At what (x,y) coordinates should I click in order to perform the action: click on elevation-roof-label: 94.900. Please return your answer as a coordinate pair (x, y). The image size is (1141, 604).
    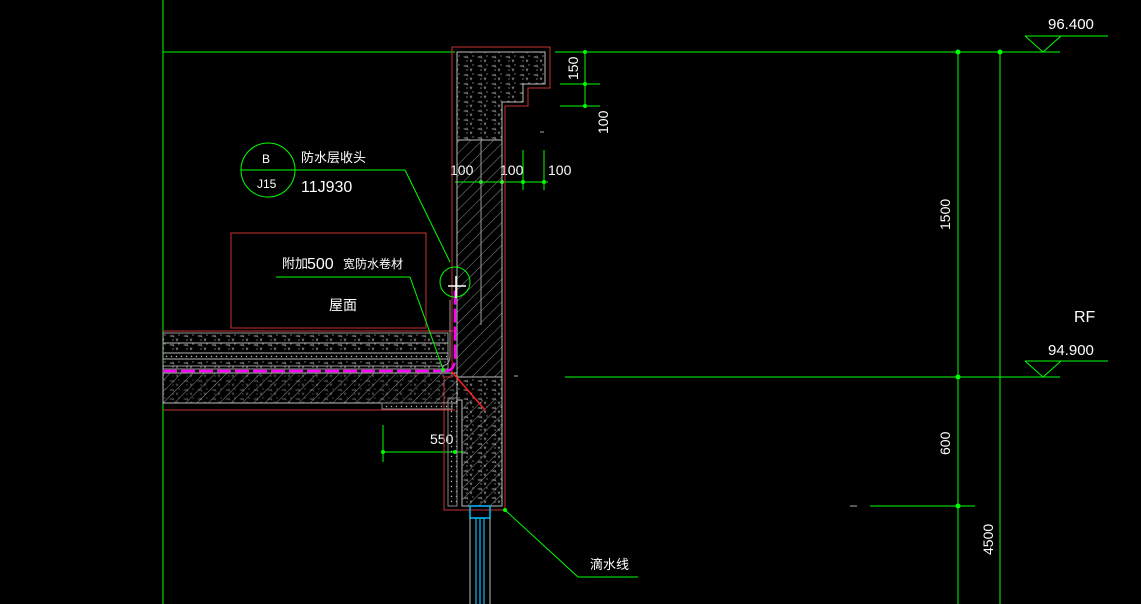
    Looking at the image, I should click on (1071, 350).